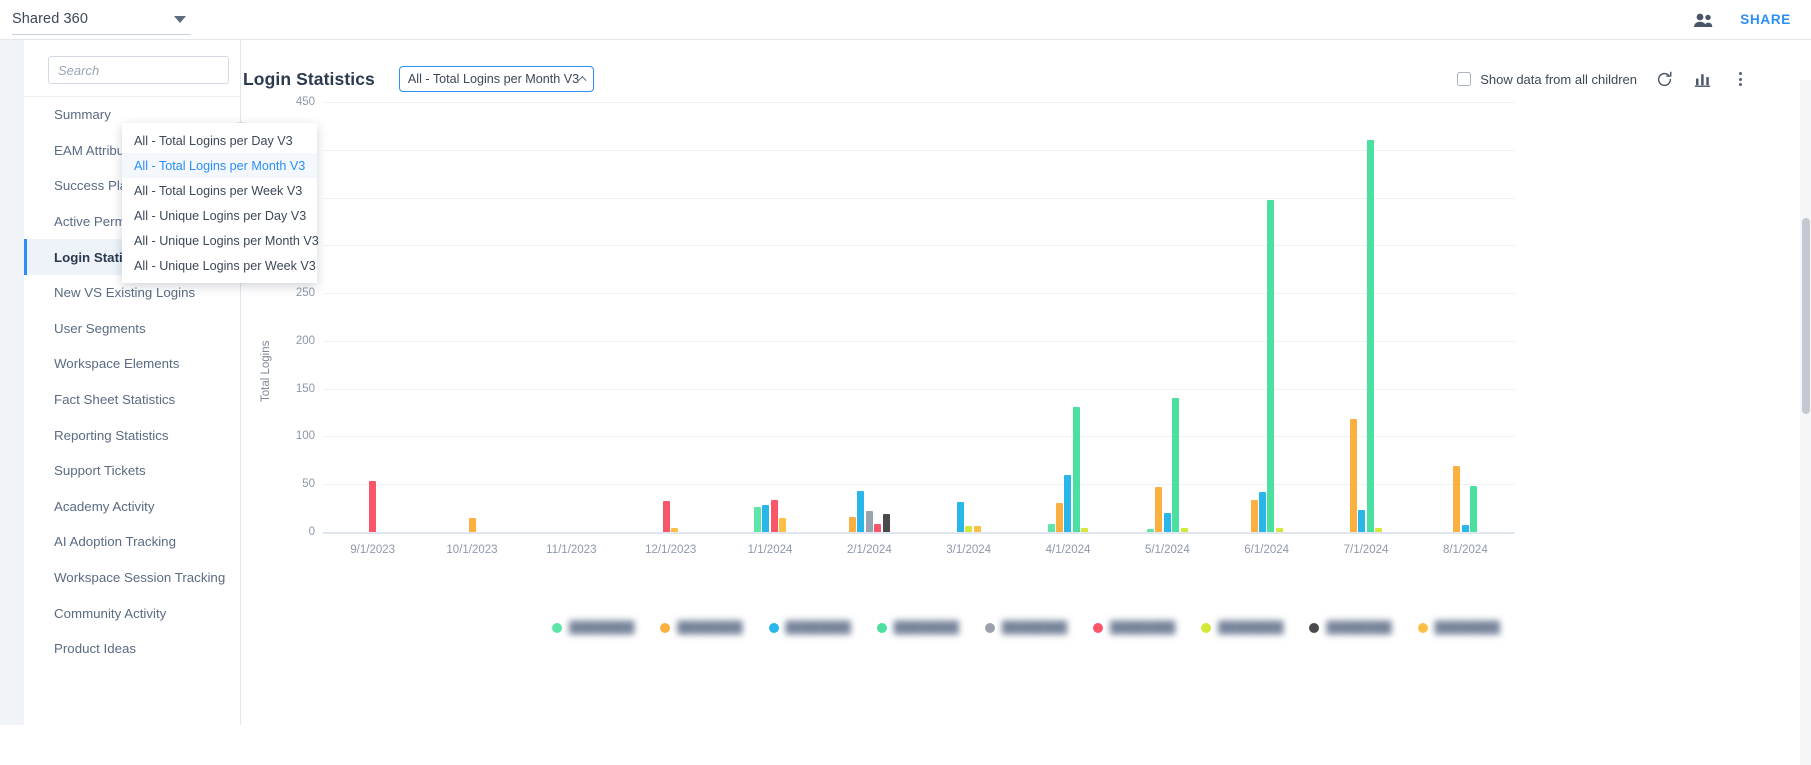  I want to click on x-axis-tick: 3/1/2024, so click(969, 550).